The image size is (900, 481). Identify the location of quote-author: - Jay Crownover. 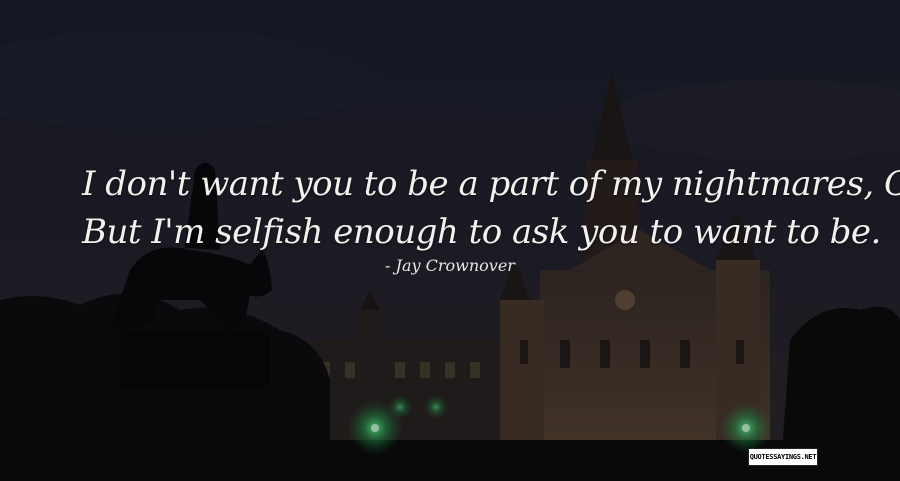
(450, 265).